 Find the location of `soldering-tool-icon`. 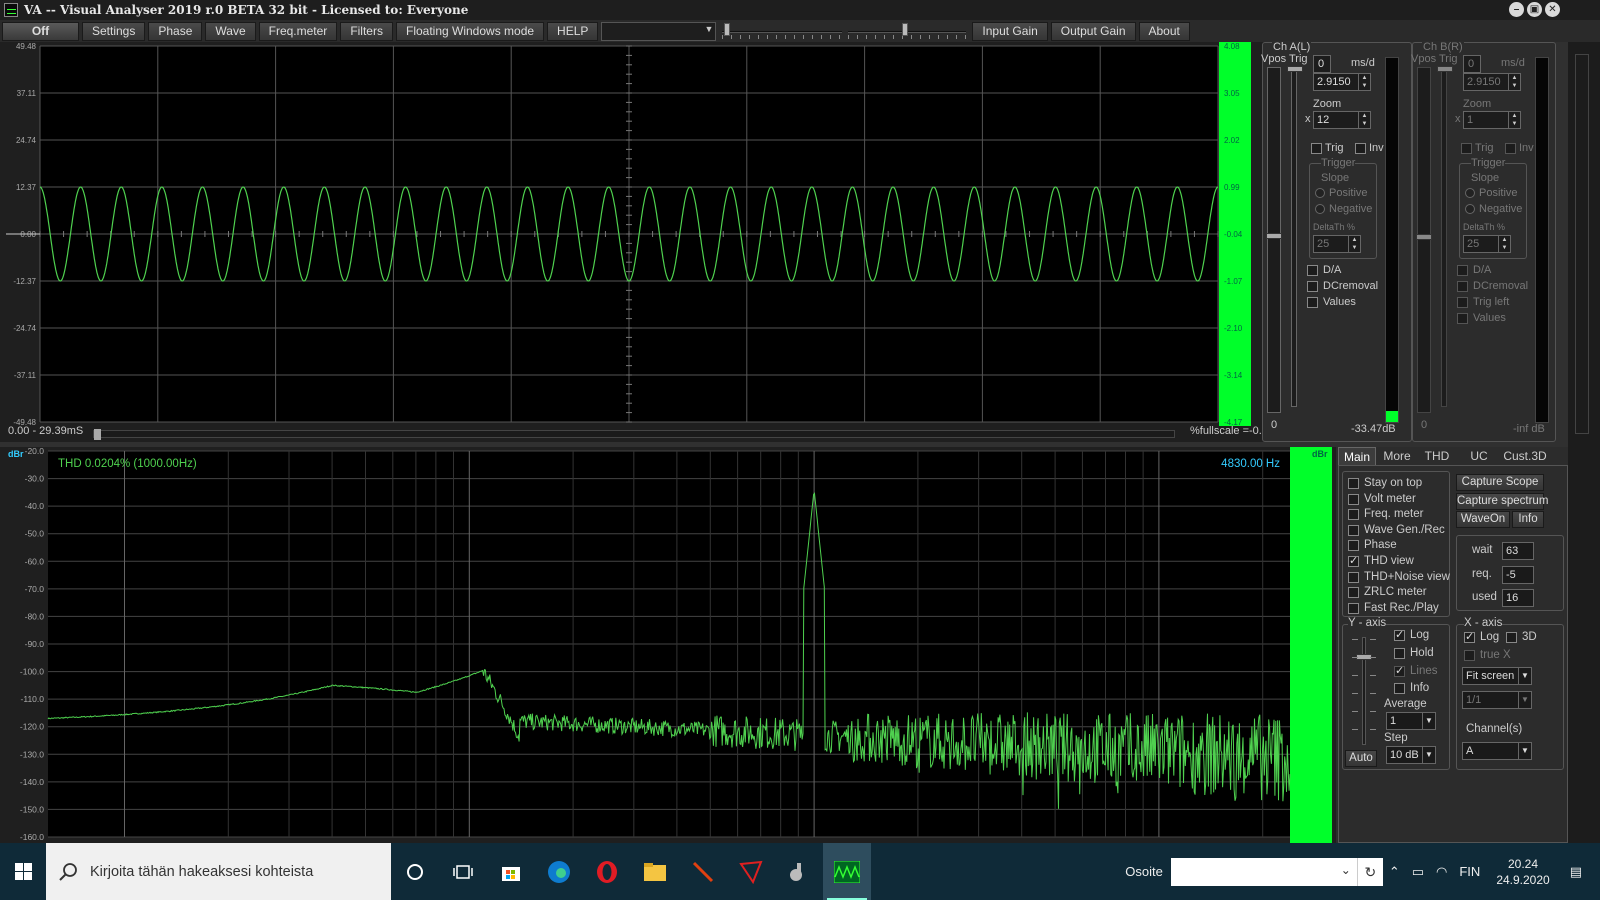

soldering-tool-icon is located at coordinates (703, 871).